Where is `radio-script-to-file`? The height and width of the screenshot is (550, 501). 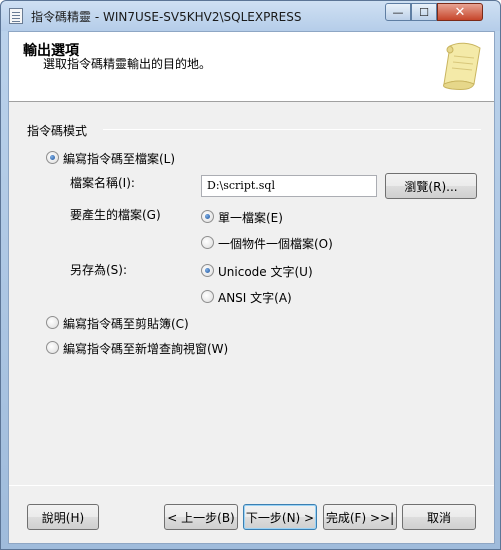 radio-script-to-file is located at coordinates (52, 157).